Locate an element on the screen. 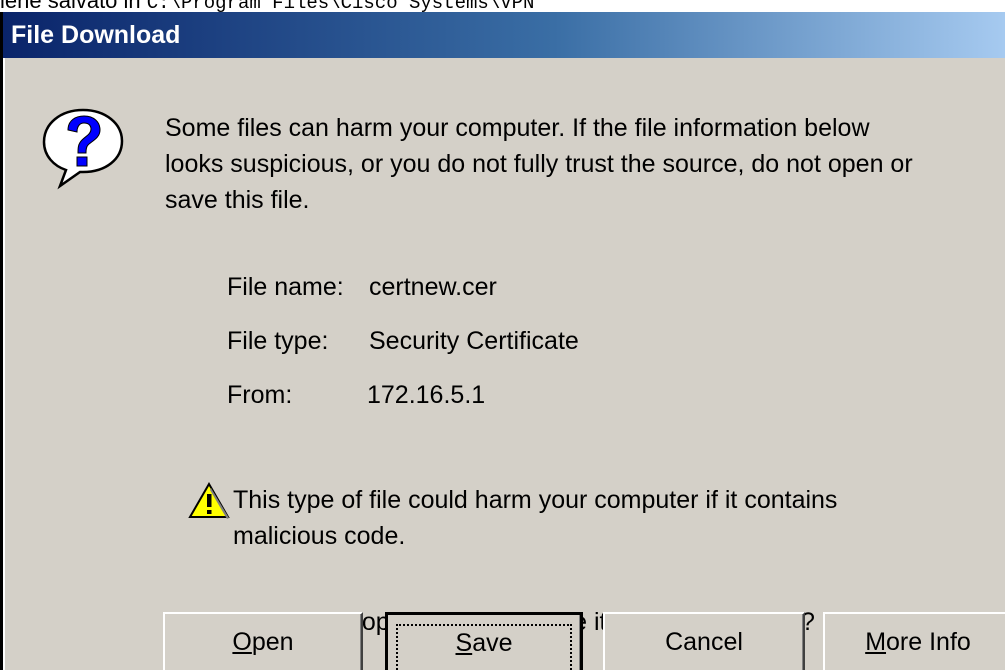 Image resolution: width=1005 pixels, height=670 pixels. more-info-button-accelerator: M is located at coordinates (876, 642).